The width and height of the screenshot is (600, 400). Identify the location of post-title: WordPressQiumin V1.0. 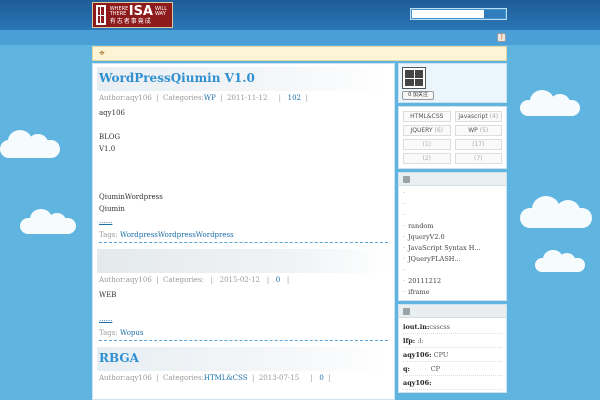
(243, 79).